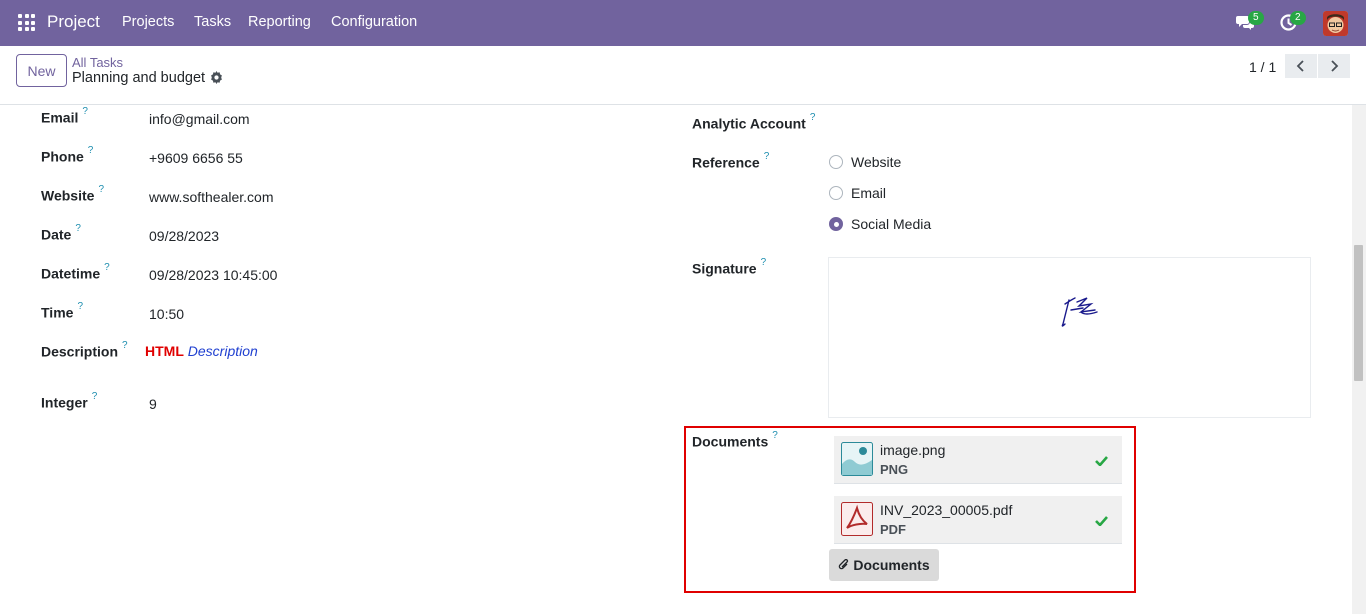 This screenshot has height=614, width=1366. What do you see at coordinates (222, 351) in the screenshot?
I see `description-italic-text: Description` at bounding box center [222, 351].